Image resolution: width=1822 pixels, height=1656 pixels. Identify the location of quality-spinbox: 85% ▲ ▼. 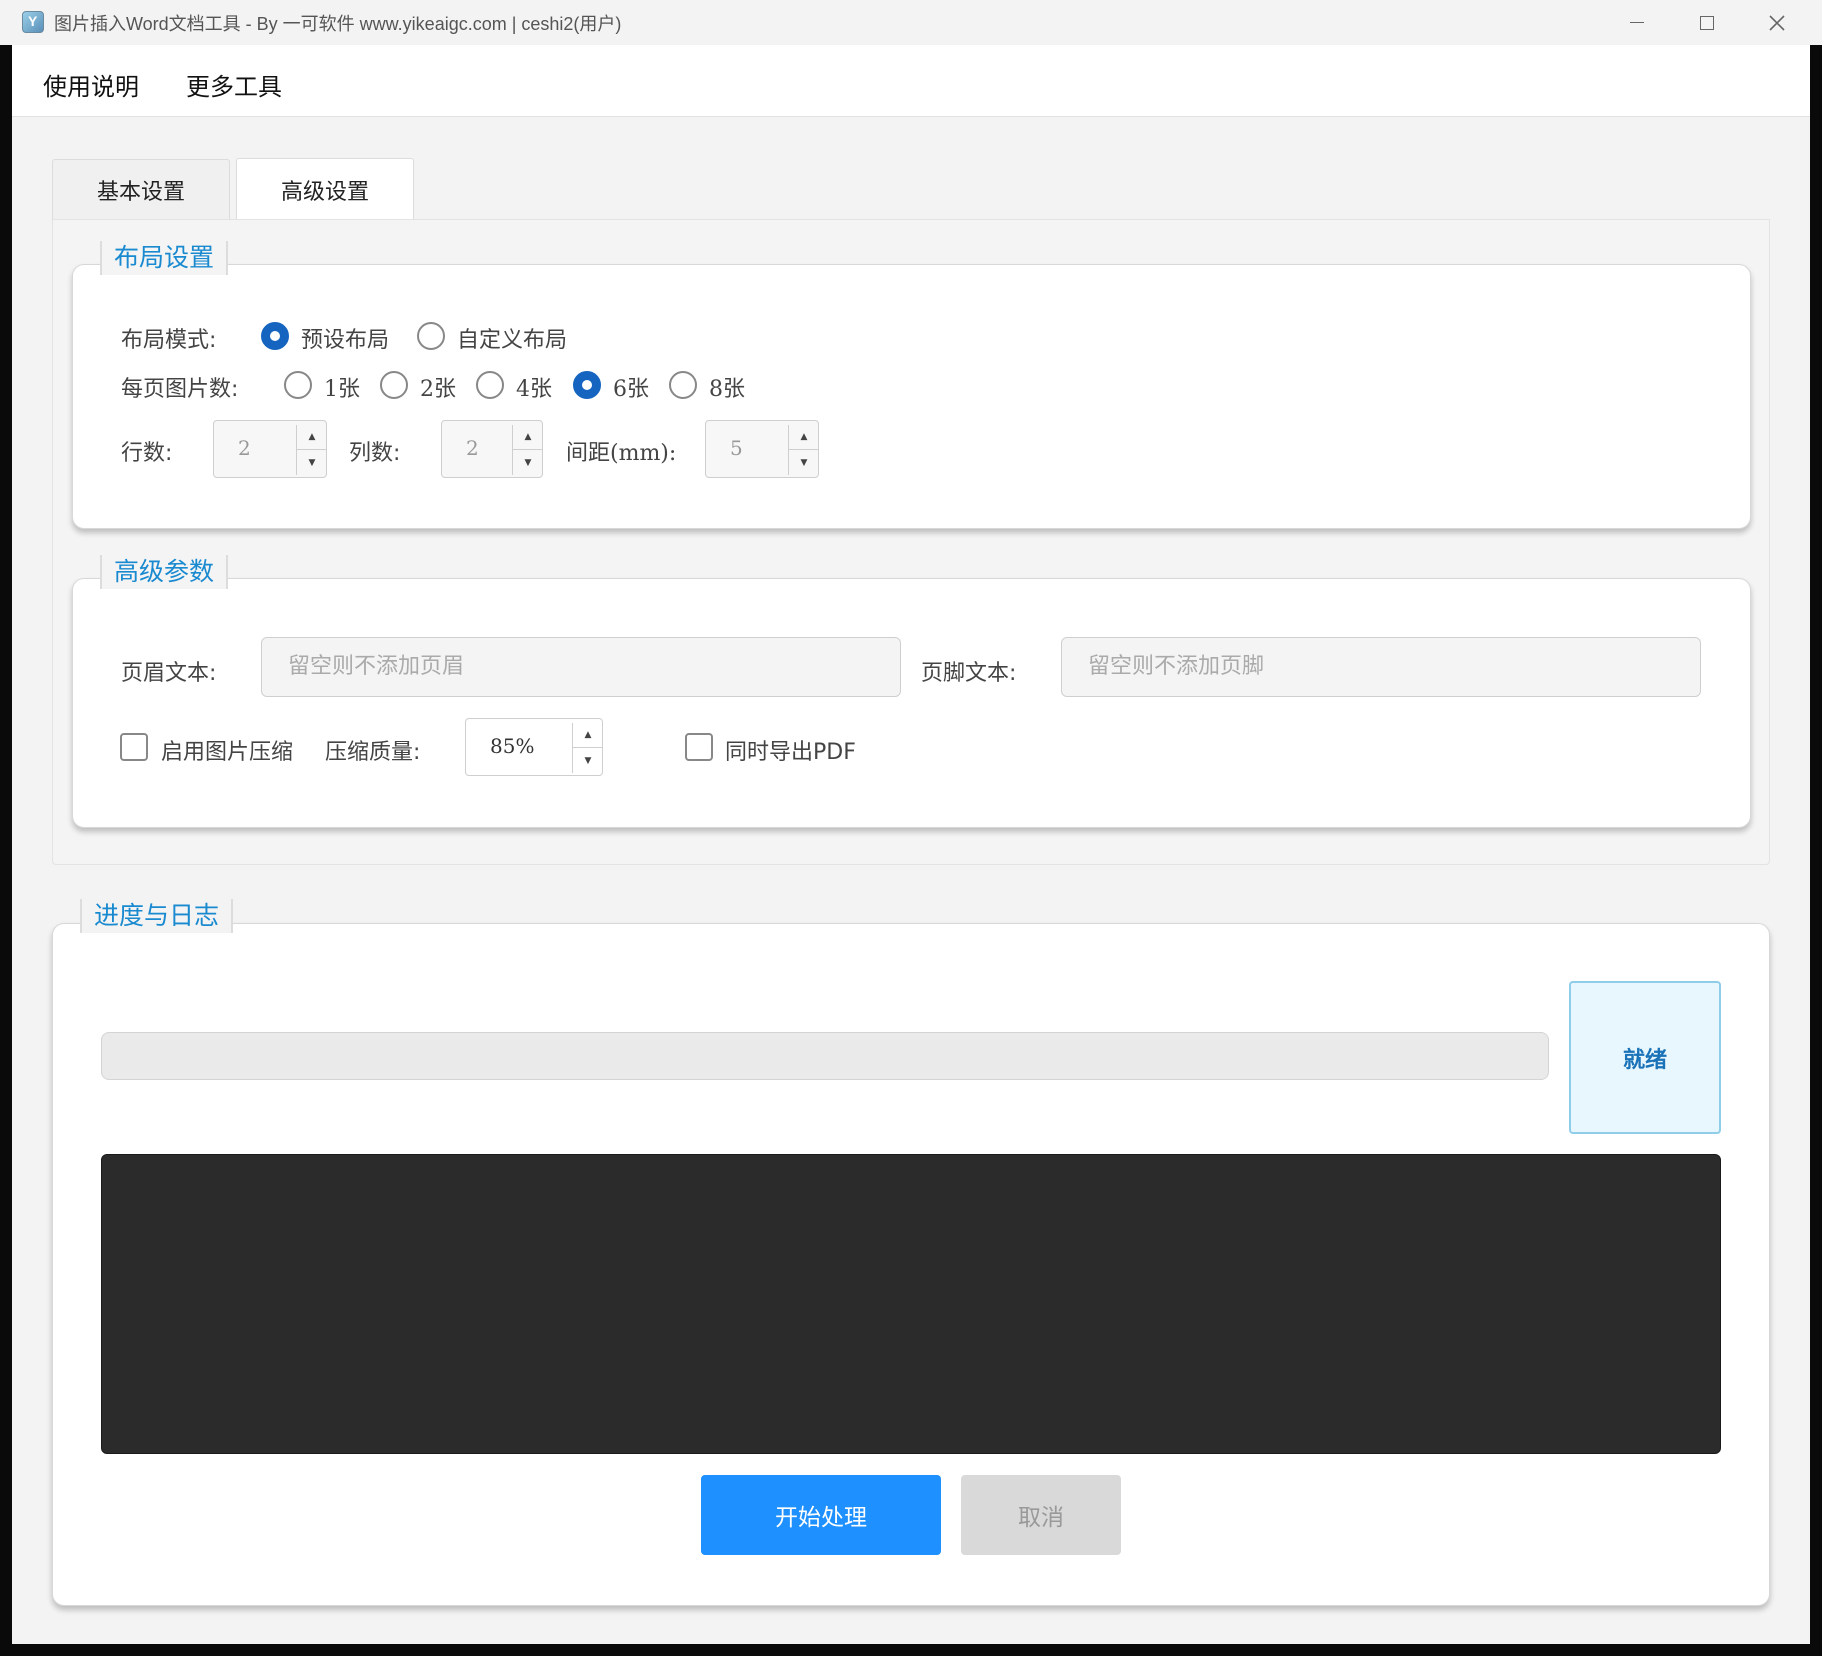
(534, 747).